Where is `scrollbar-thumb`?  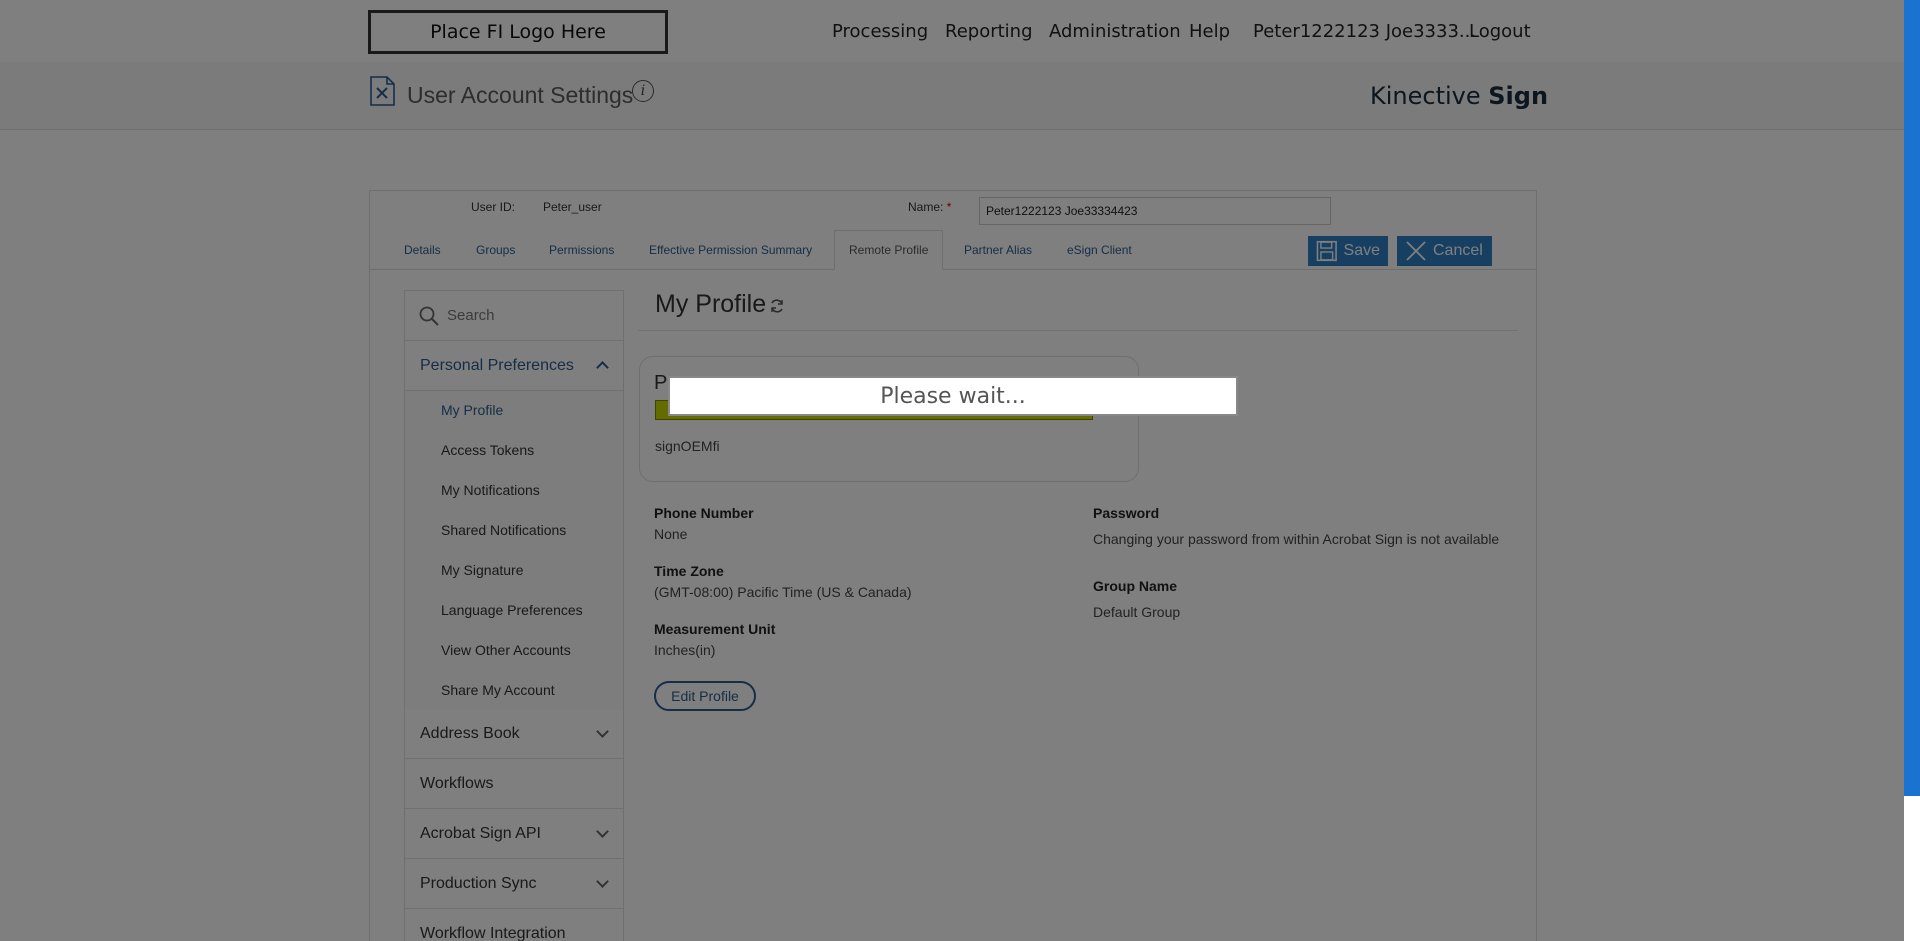 scrollbar-thumb is located at coordinates (1912, 398).